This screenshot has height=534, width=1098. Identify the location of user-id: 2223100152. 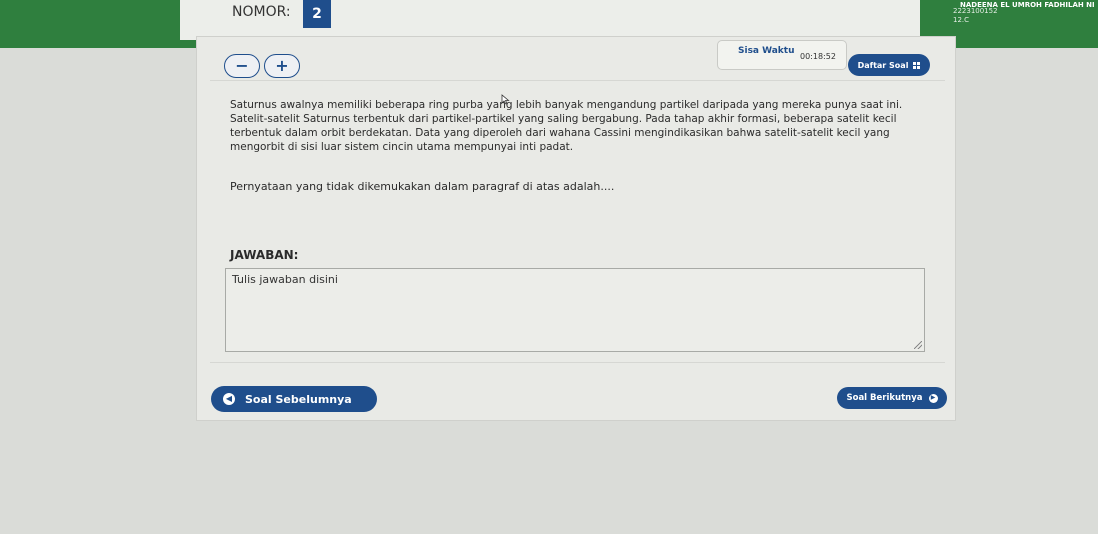
(975, 11).